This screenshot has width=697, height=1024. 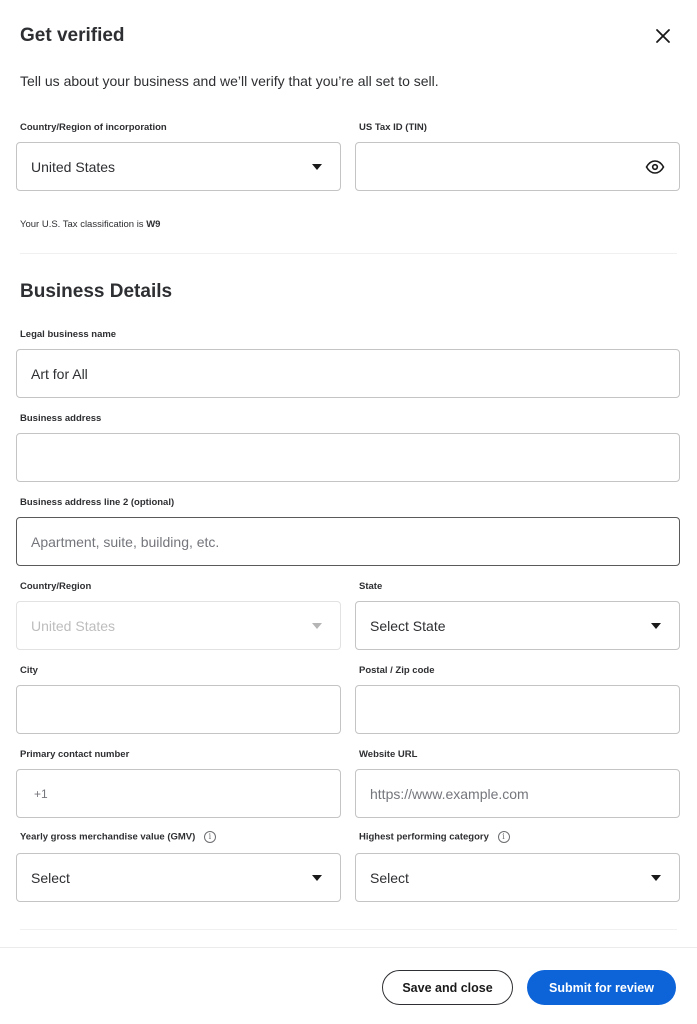 I want to click on save-and-close-button: Save and close, so click(x=447, y=987).